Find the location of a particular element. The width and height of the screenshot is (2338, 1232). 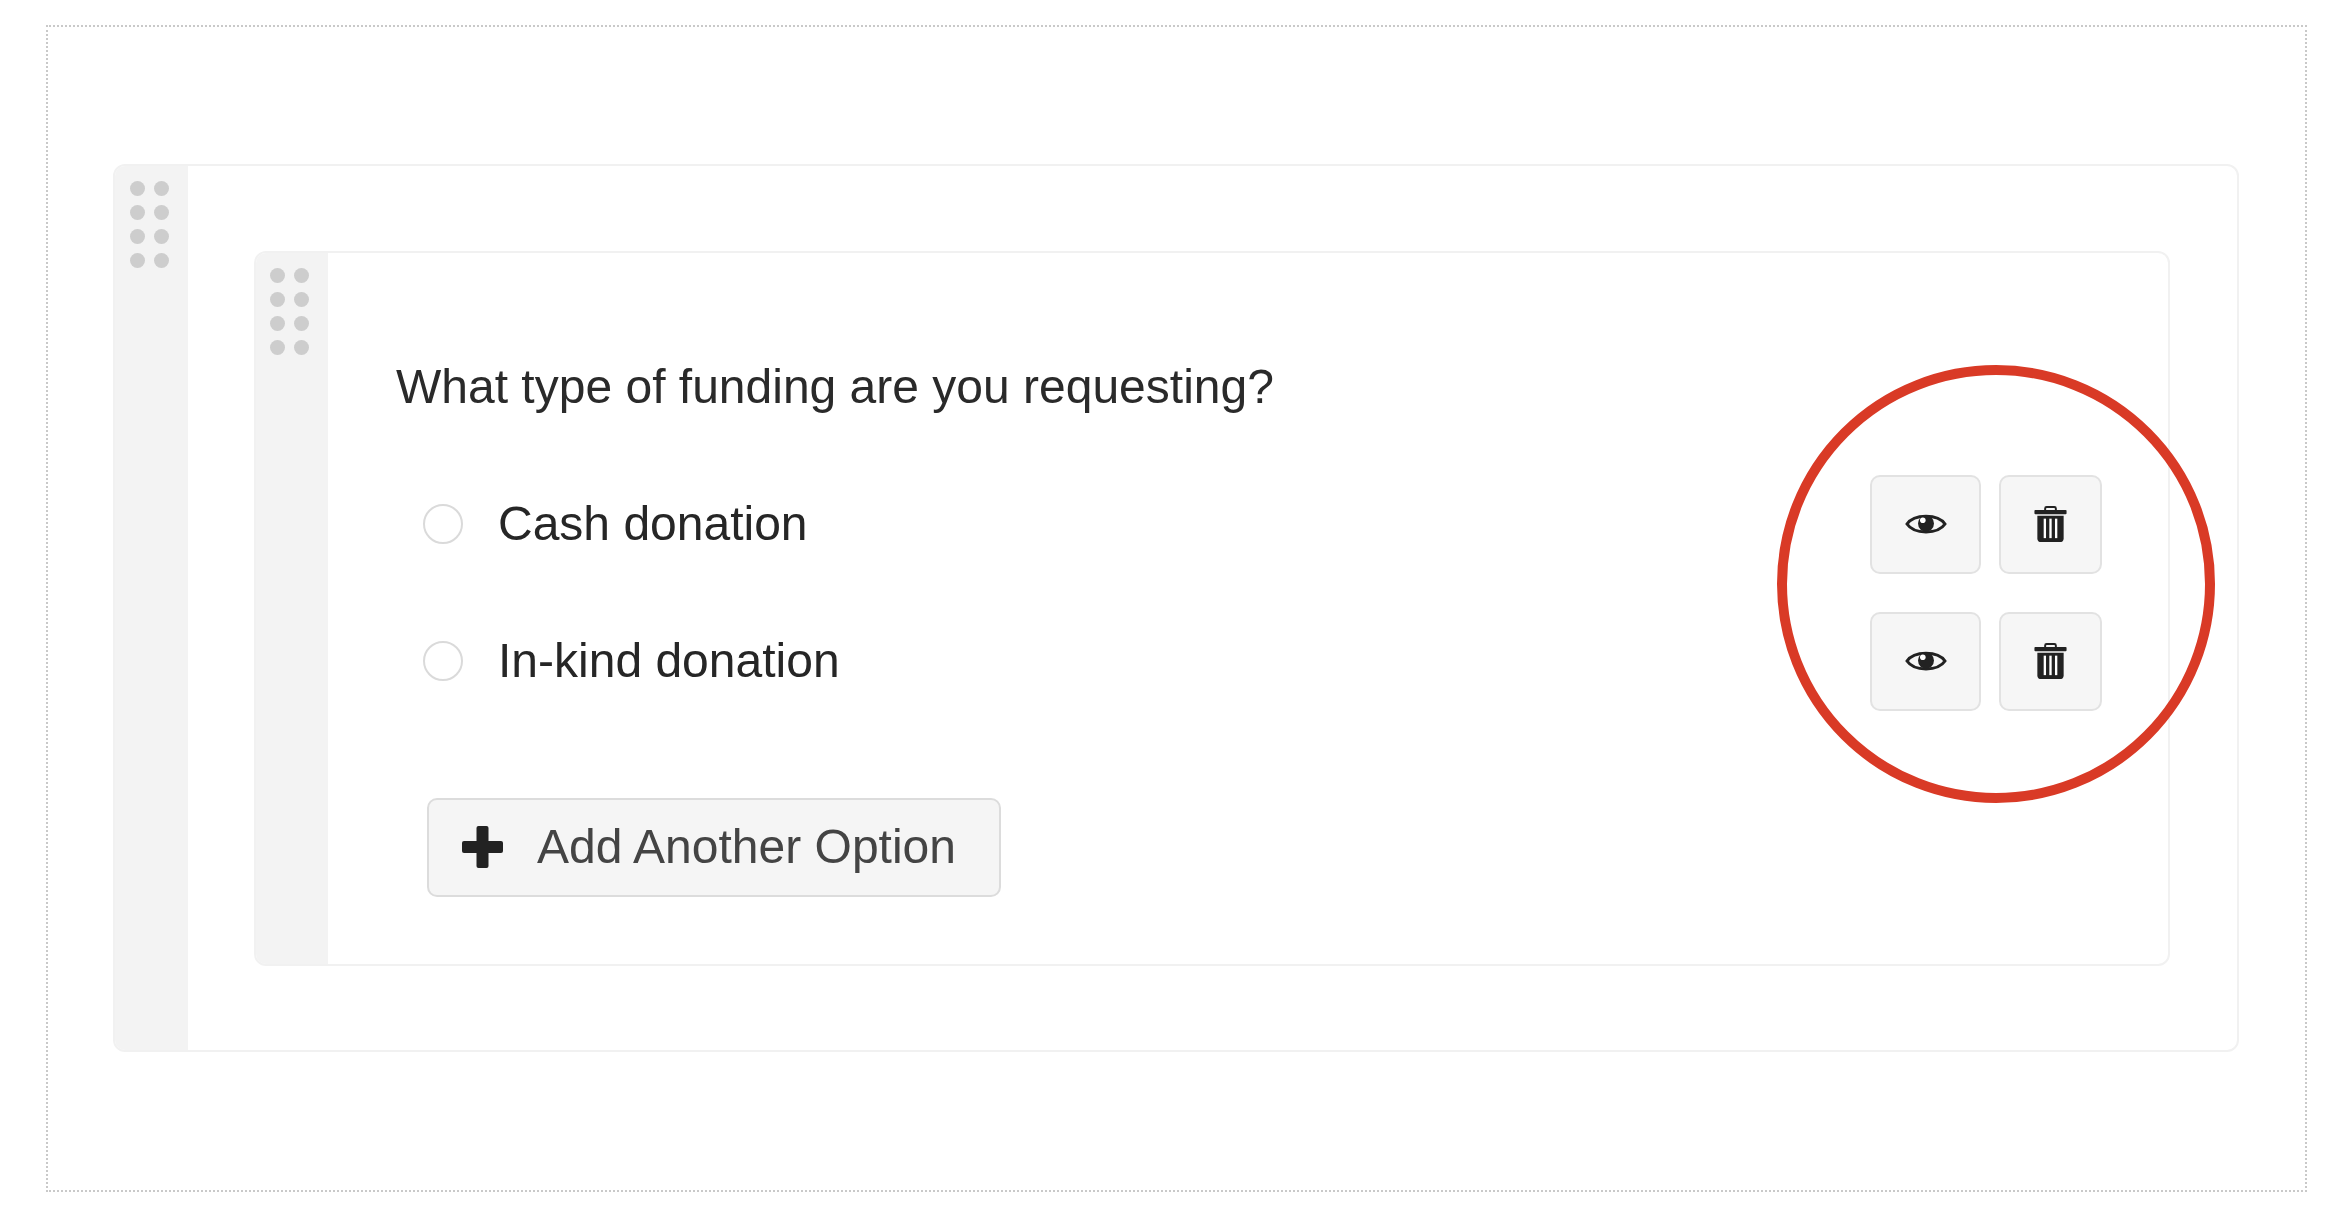

question-text: What type of funding are you requesting? is located at coordinates (835, 387).